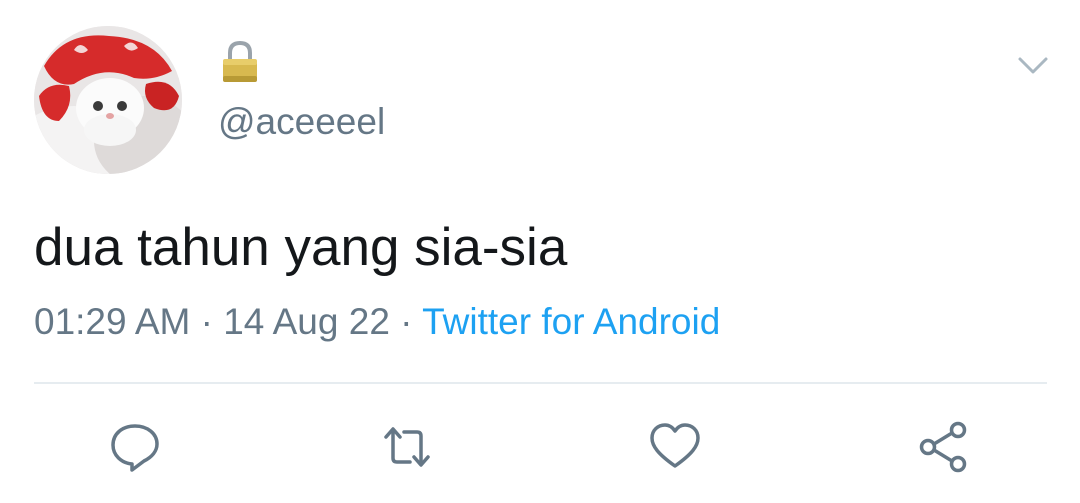 Image resolution: width=1080 pixels, height=503 pixels. Describe the element at coordinates (571, 321) in the screenshot. I see `tweet-source-link: Twitter for Android` at that location.